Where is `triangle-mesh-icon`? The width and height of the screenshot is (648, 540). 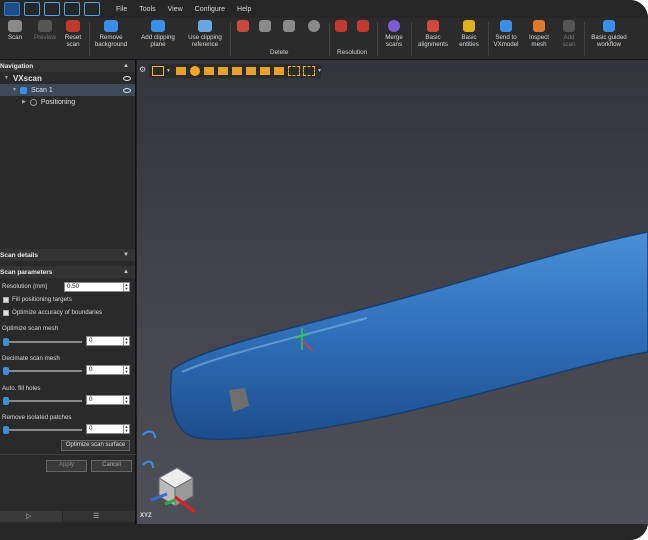 triangle-mesh-icon is located at coordinates (341, 26).